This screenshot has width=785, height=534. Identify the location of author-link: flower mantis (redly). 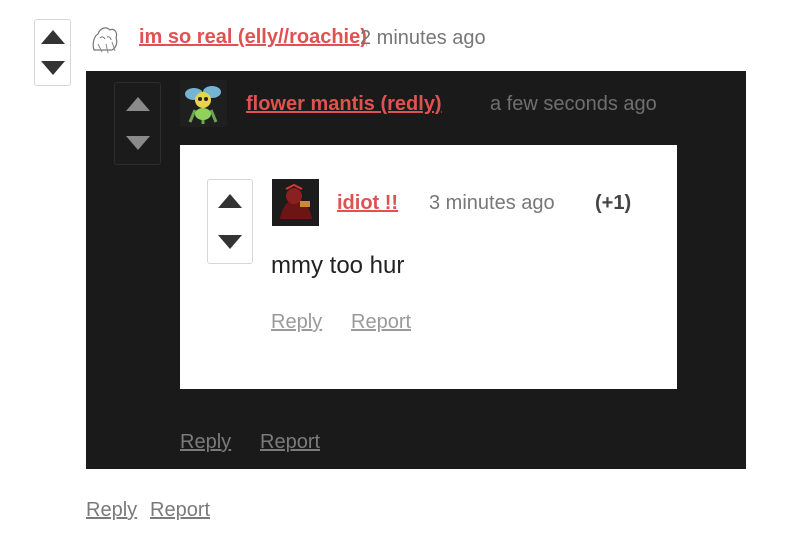
(344, 104).